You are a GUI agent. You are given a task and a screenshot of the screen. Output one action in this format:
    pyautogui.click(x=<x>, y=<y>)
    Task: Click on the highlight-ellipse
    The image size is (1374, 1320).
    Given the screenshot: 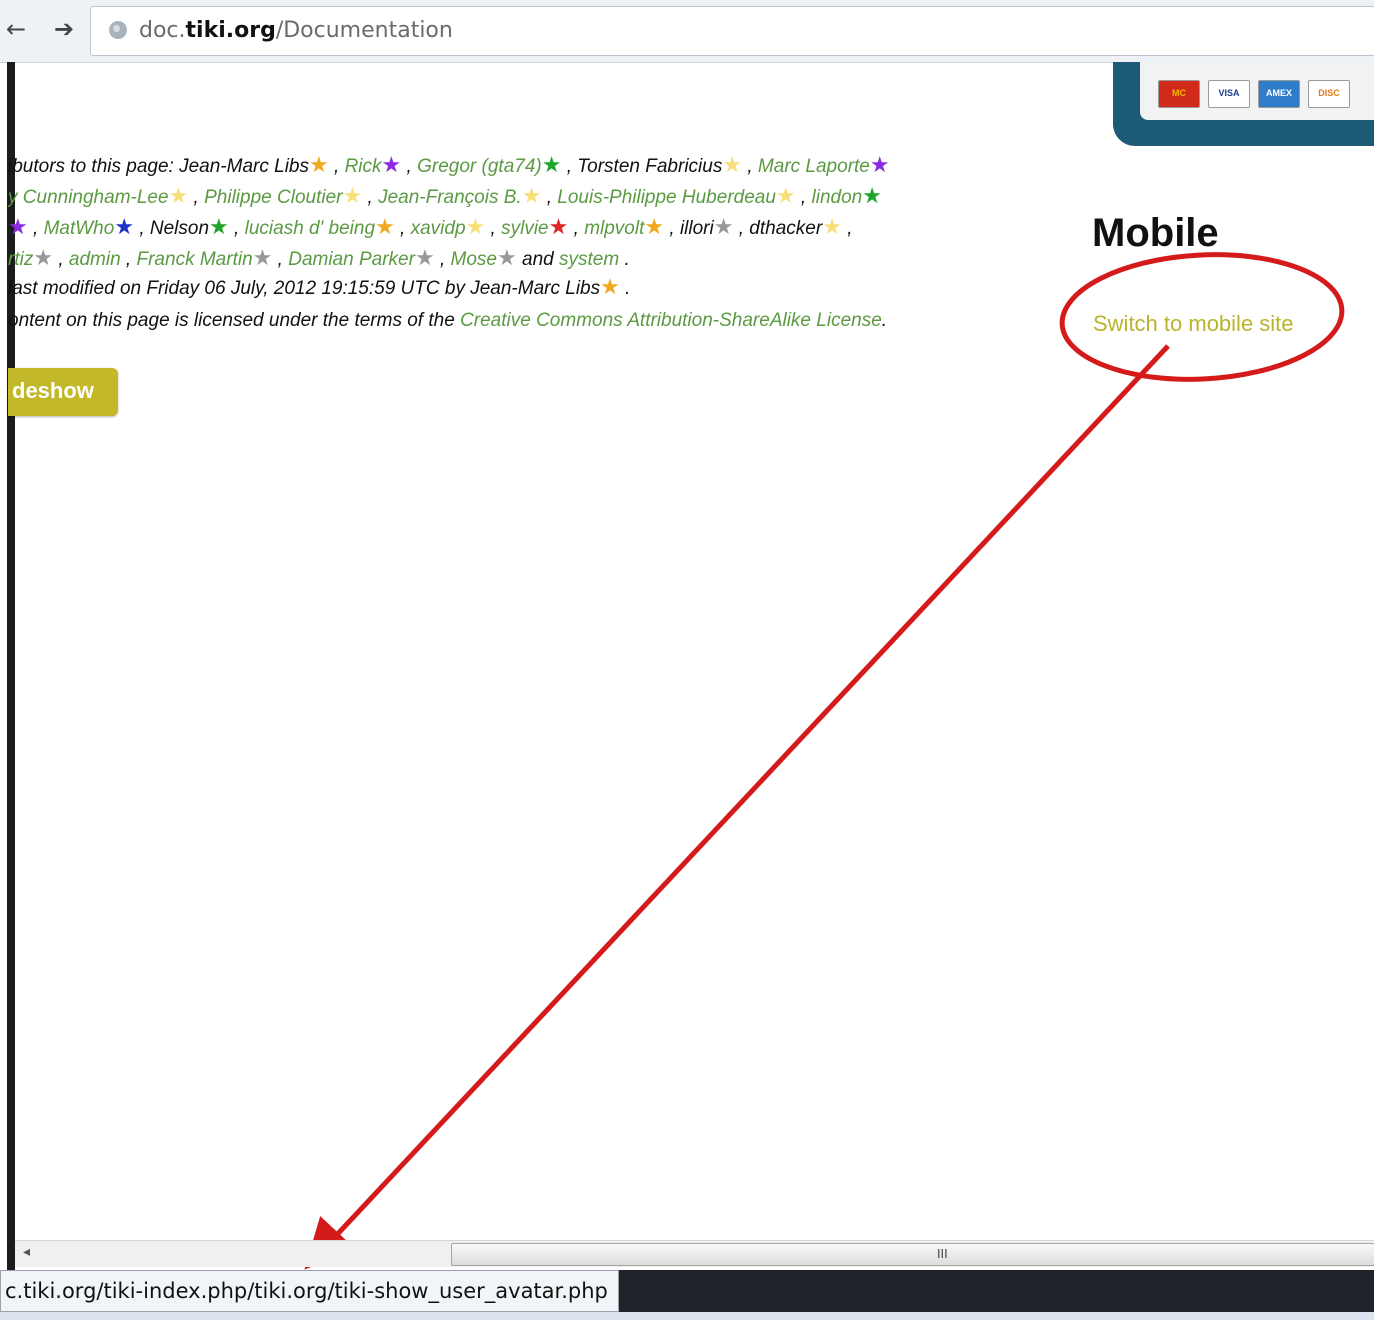 What is the action you would take?
    pyautogui.click(x=1202, y=317)
    